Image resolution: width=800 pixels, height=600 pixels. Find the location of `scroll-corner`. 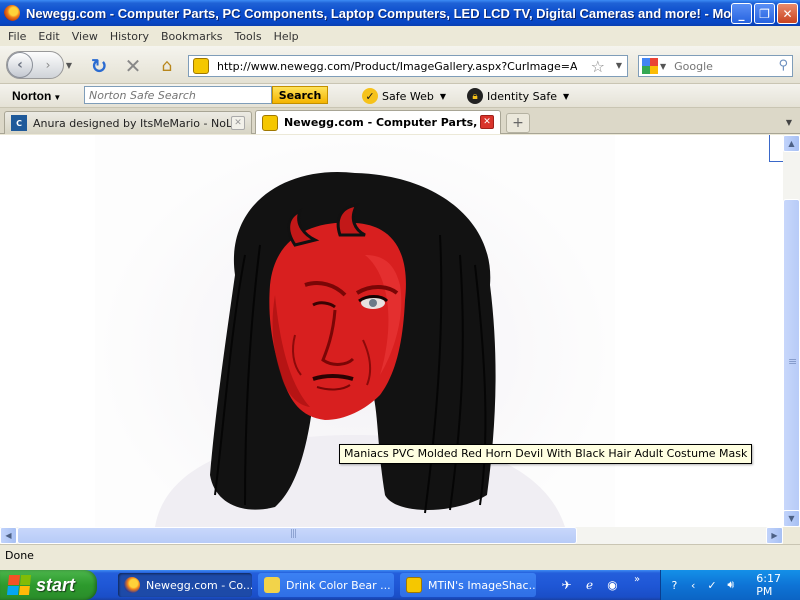

scroll-corner is located at coordinates (791, 535).